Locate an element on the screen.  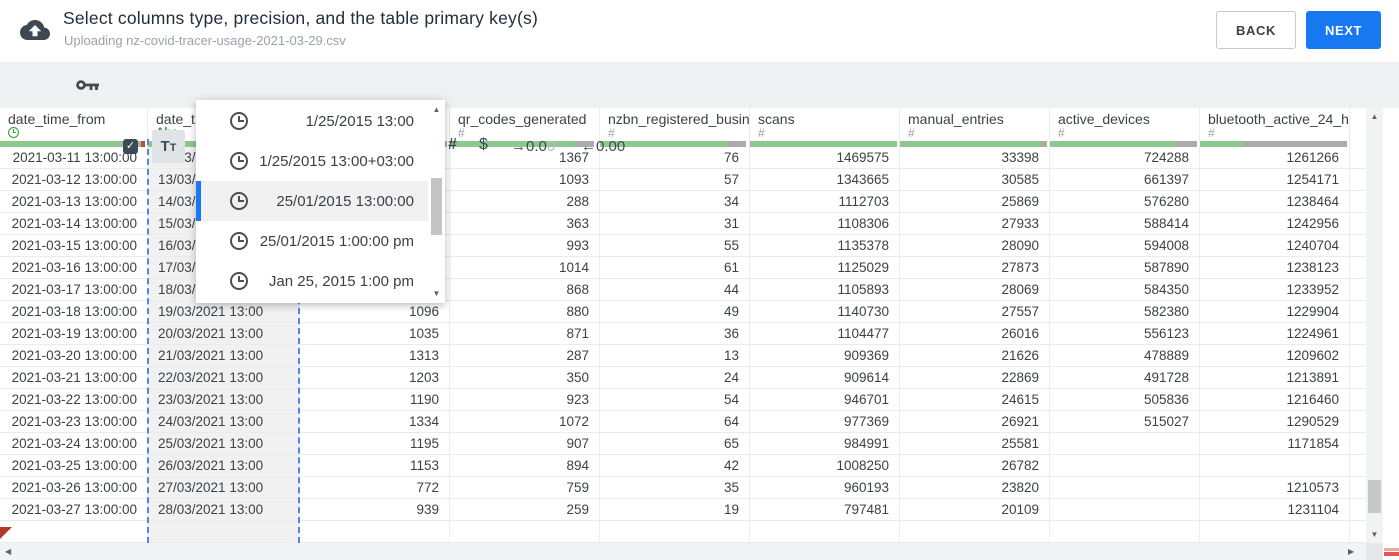
column-header: manual_entries # is located at coordinates (975, 127).